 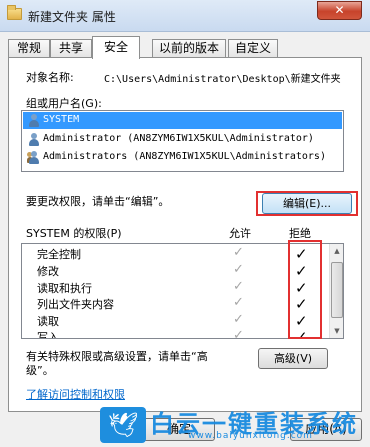 I want to click on permission-name: 读取和执行, so click(x=64, y=288).